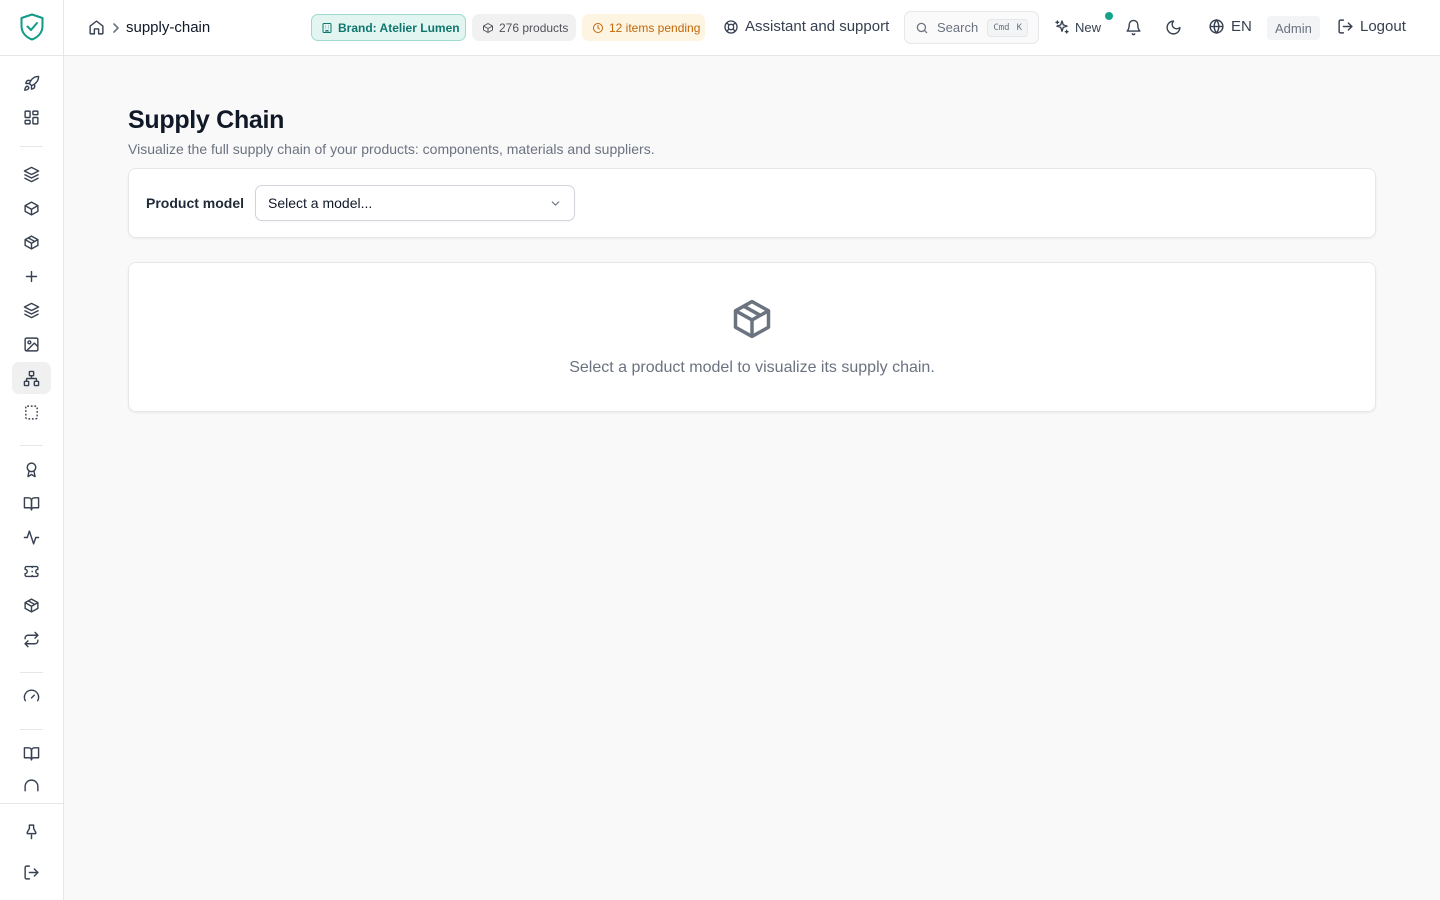  I want to click on box-outline-icon, so click(31, 242).